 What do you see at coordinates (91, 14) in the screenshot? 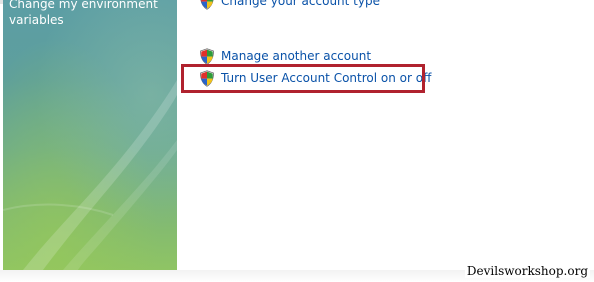
I see `sidebar-link-environment-variables: Change my environment variables` at bounding box center [91, 14].